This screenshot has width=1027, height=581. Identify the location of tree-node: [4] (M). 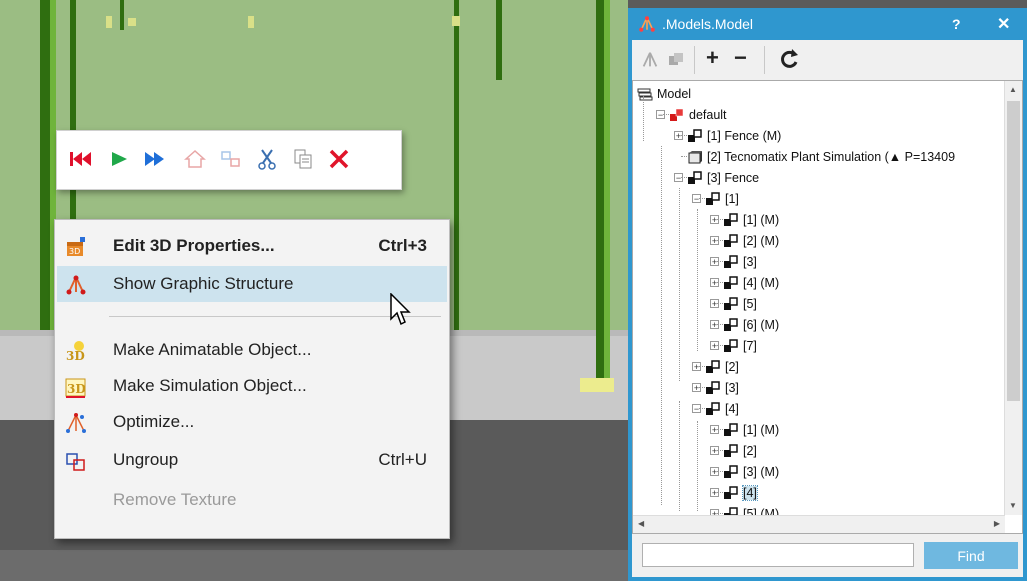
(751, 282).